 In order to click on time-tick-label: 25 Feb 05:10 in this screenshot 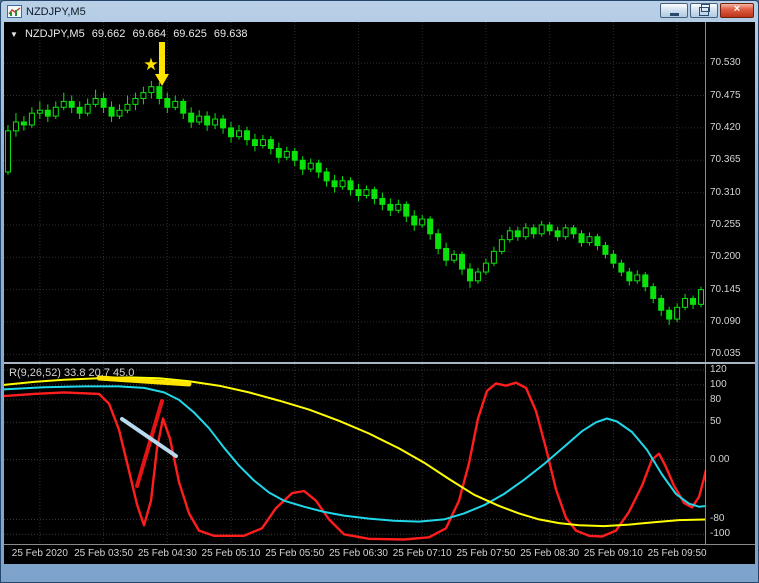, I will do `click(231, 553)`.